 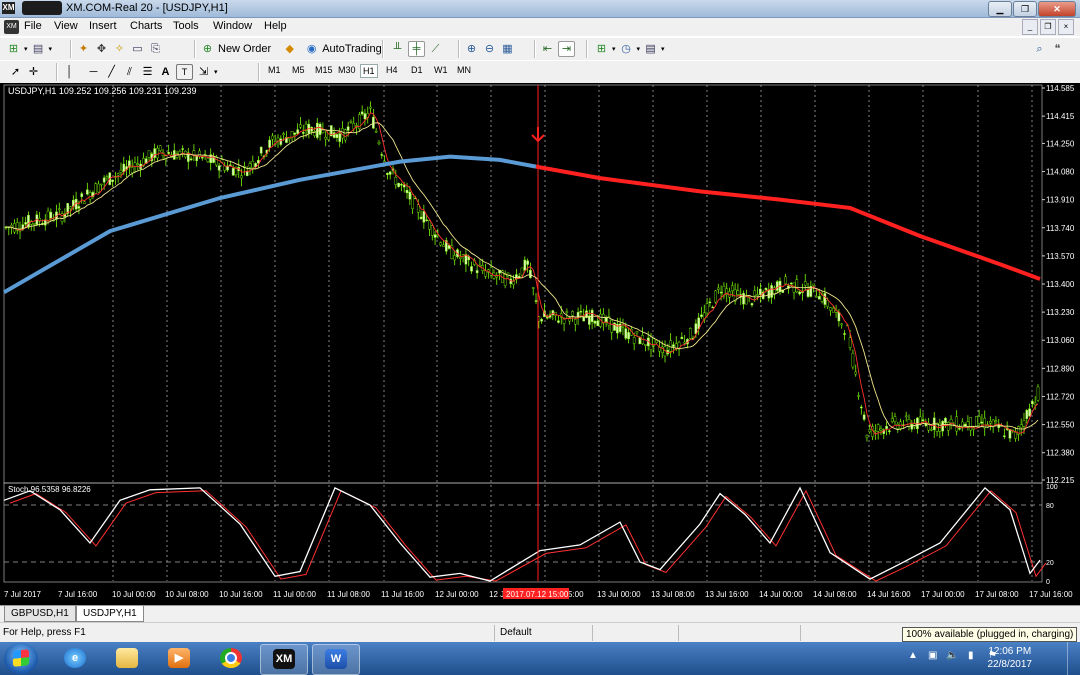 What do you see at coordinates (11, 27) in the screenshot?
I see `mdi-app-icon: XM` at bounding box center [11, 27].